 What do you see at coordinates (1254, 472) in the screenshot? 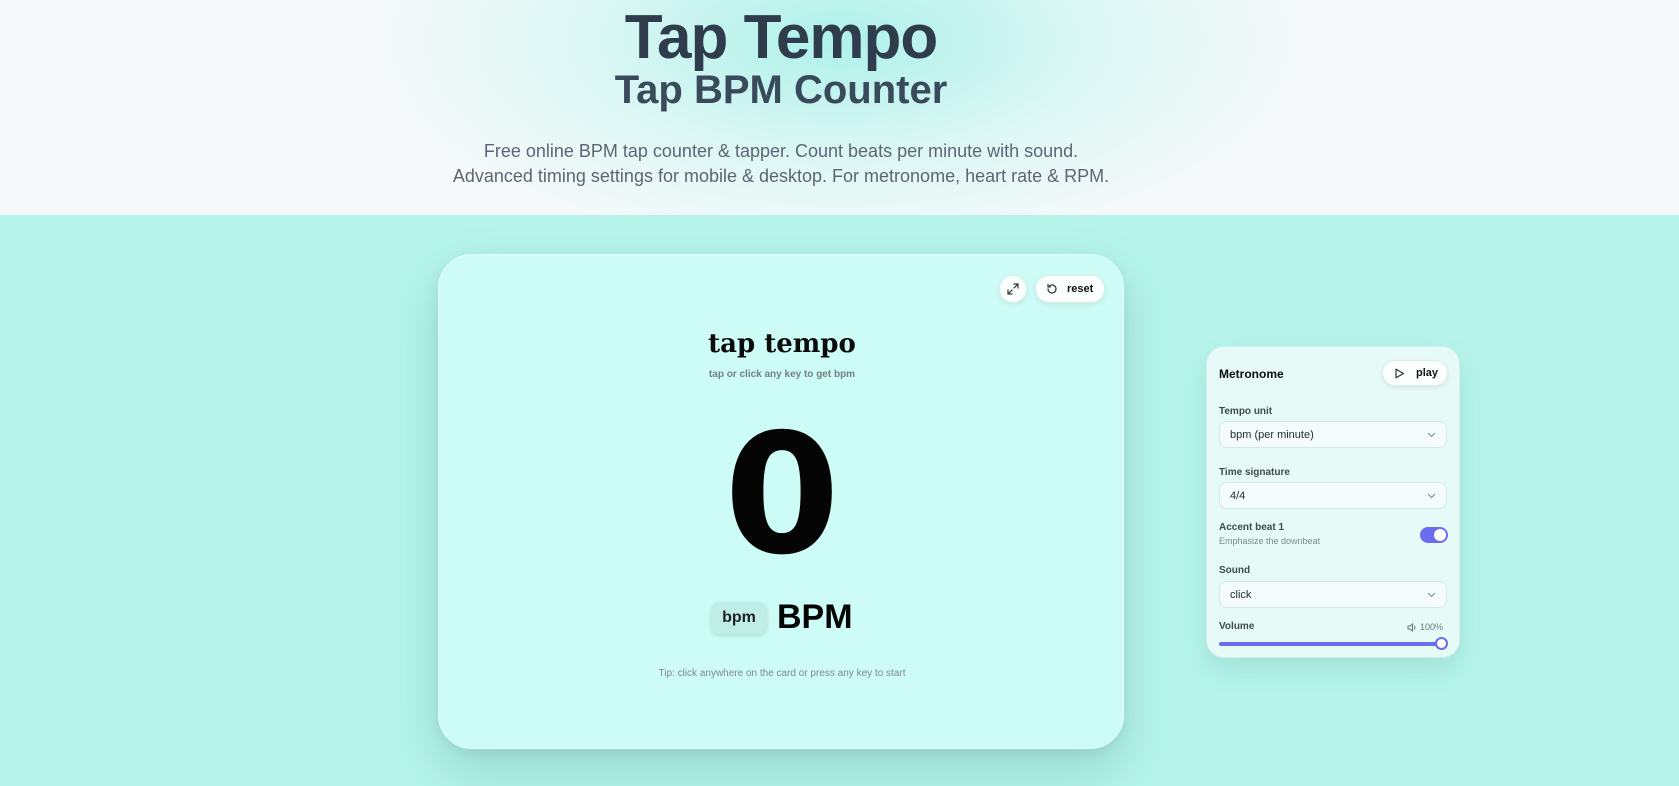
I see `time-signature-label: Time signature` at bounding box center [1254, 472].